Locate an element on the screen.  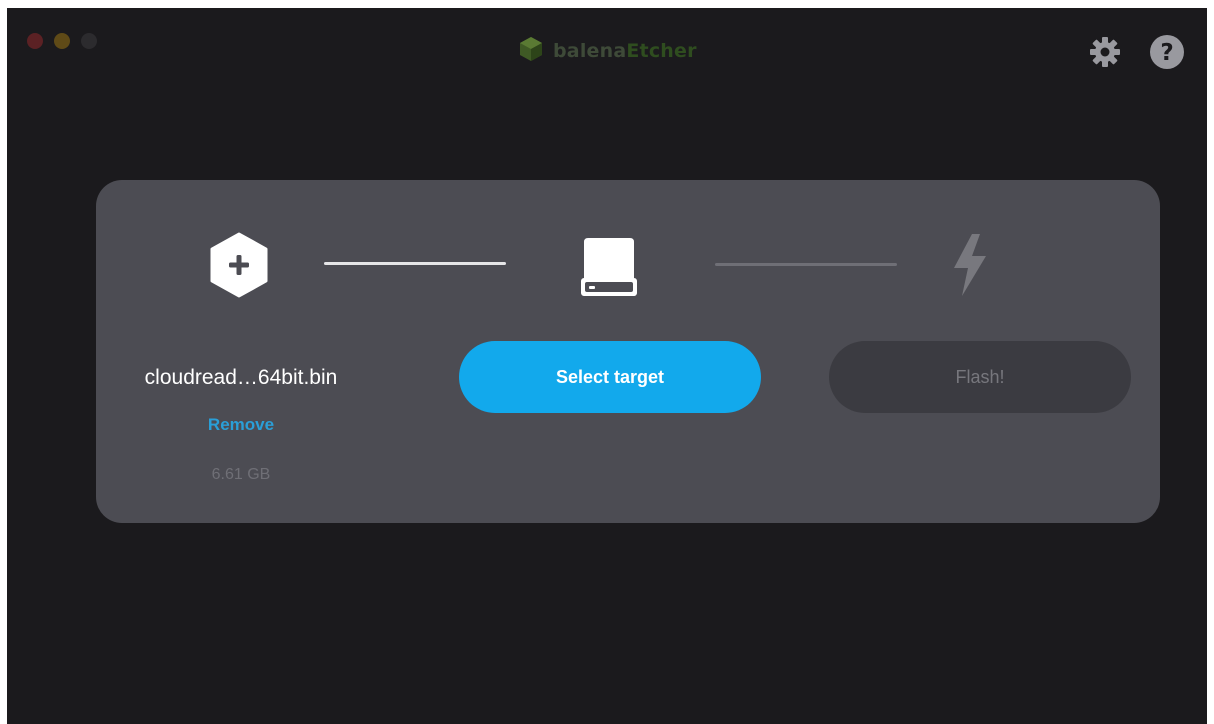
question-icon: ? is located at coordinates (1167, 52).